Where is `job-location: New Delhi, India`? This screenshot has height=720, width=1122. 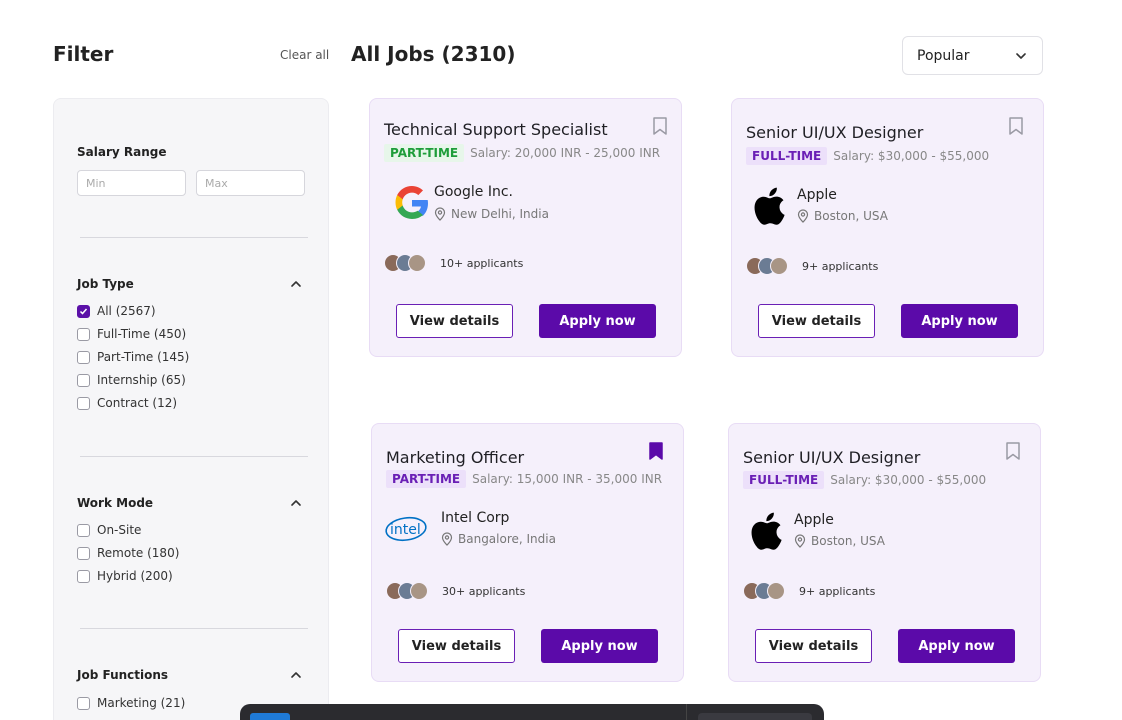 job-location: New Delhi, India is located at coordinates (491, 214).